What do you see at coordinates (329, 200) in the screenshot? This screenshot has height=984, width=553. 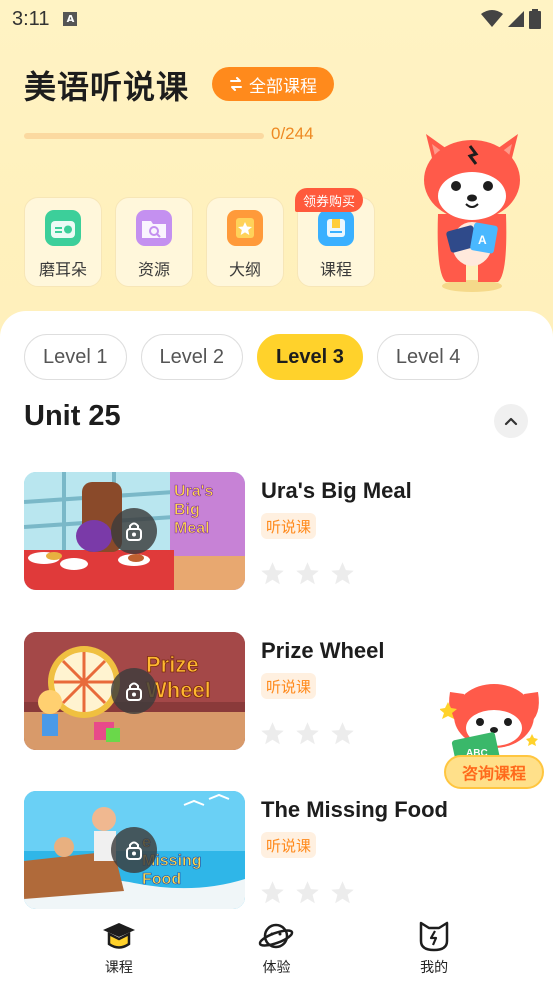 I see `coupon-badge: 领券购买` at bounding box center [329, 200].